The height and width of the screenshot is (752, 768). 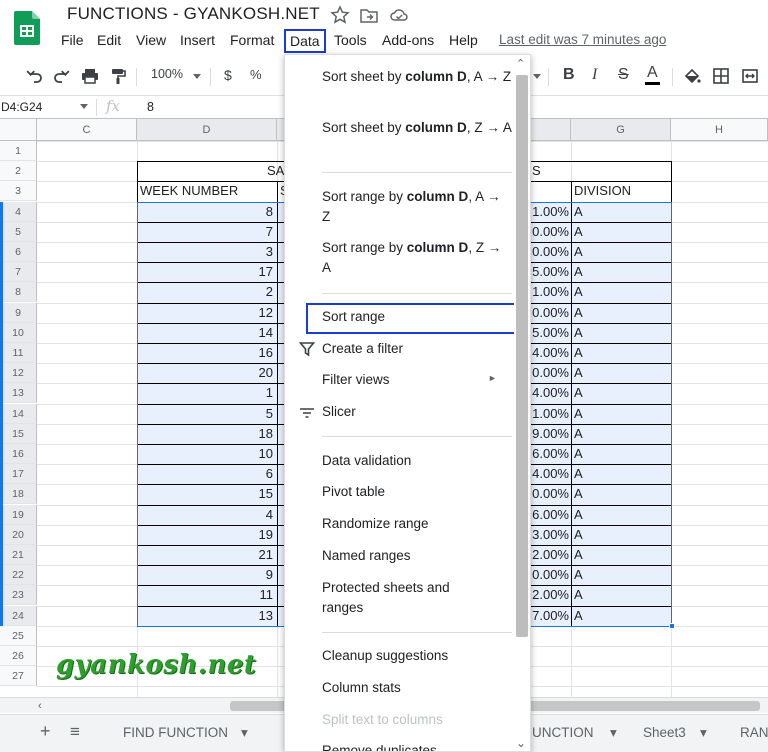 I want to click on menu-filter-views: Filter views, so click(x=417, y=380).